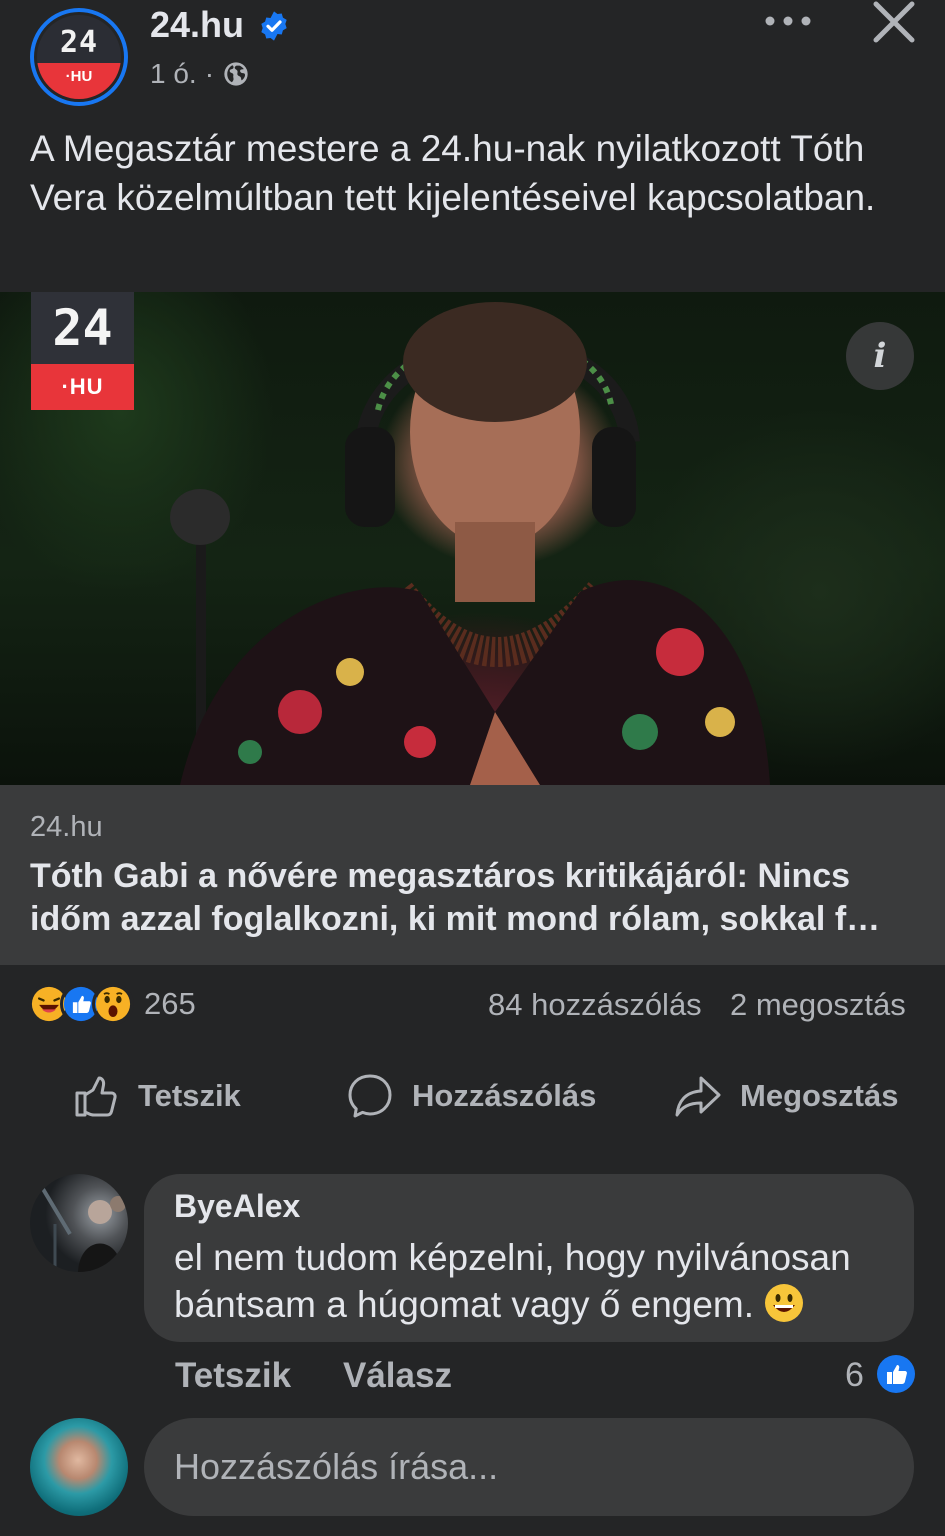 This screenshot has width=945, height=1536. Describe the element at coordinates (894, 24) in the screenshot. I see `close-icon` at that location.